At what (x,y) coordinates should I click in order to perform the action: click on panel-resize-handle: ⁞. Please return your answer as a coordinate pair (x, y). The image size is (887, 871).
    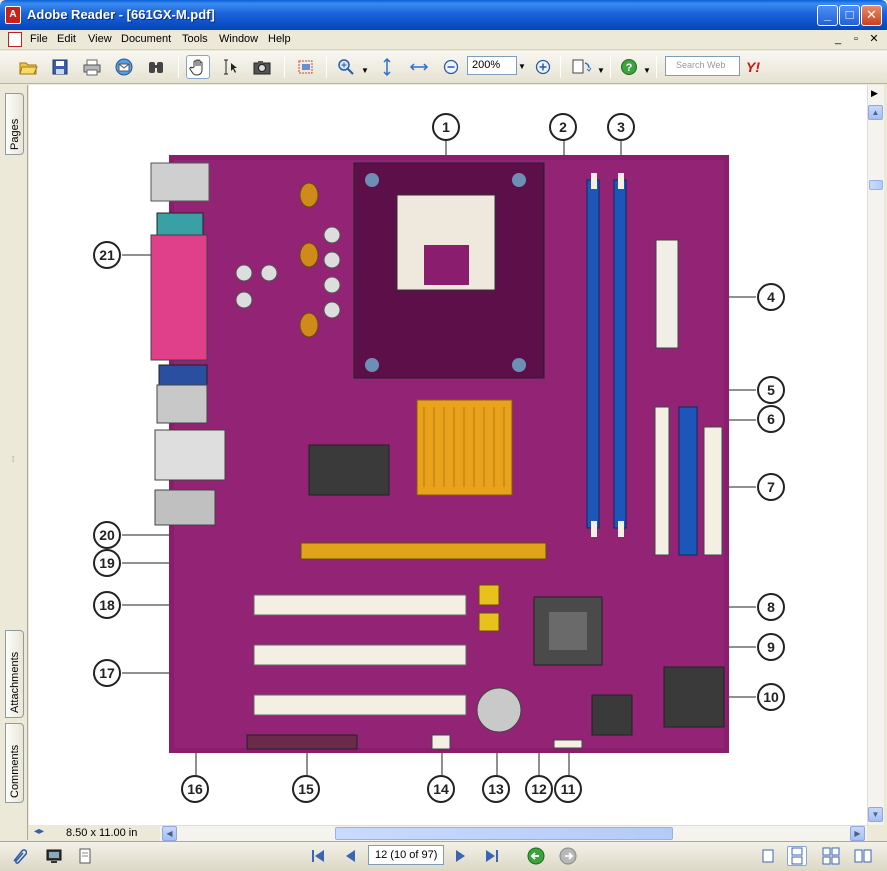
    Looking at the image, I should click on (13, 459).